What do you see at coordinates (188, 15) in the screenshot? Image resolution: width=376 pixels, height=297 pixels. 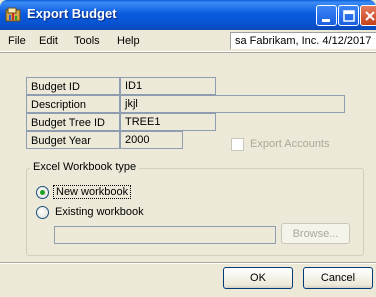 I see `title-bar: Export Budget` at bounding box center [188, 15].